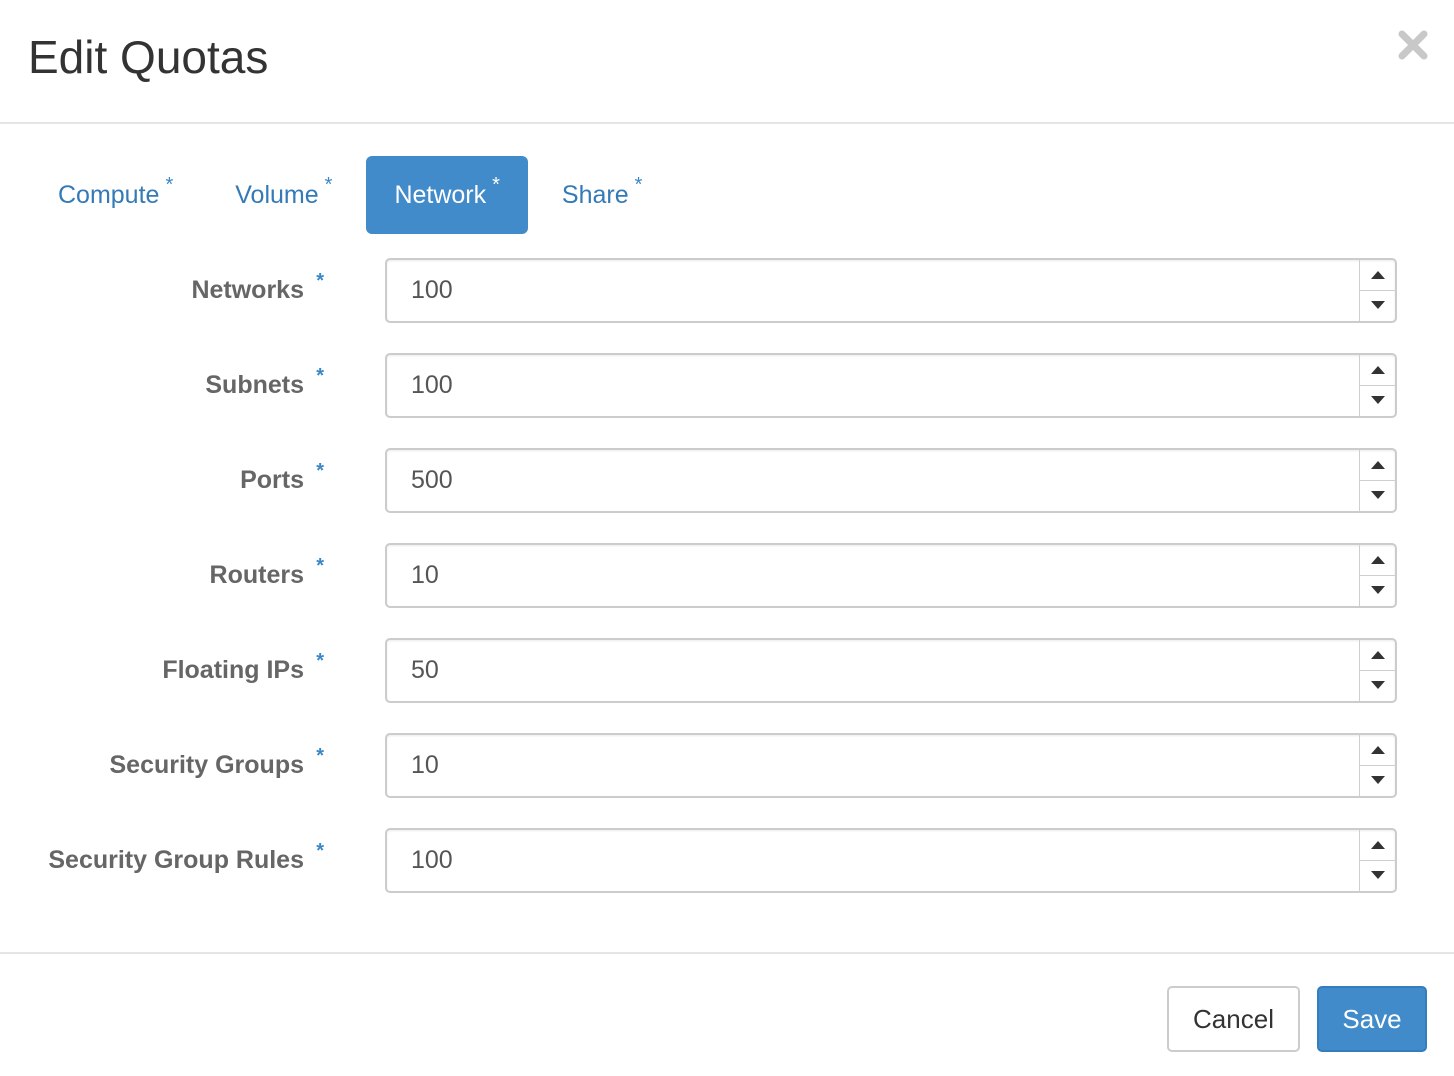 The height and width of the screenshot is (1076, 1454). I want to click on ports-stepper, so click(1377, 480).